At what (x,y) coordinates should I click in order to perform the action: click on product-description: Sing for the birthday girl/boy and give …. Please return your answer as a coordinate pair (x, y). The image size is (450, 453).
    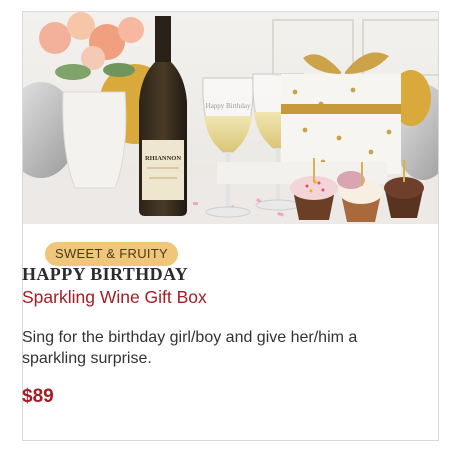
    Looking at the image, I should click on (190, 348).